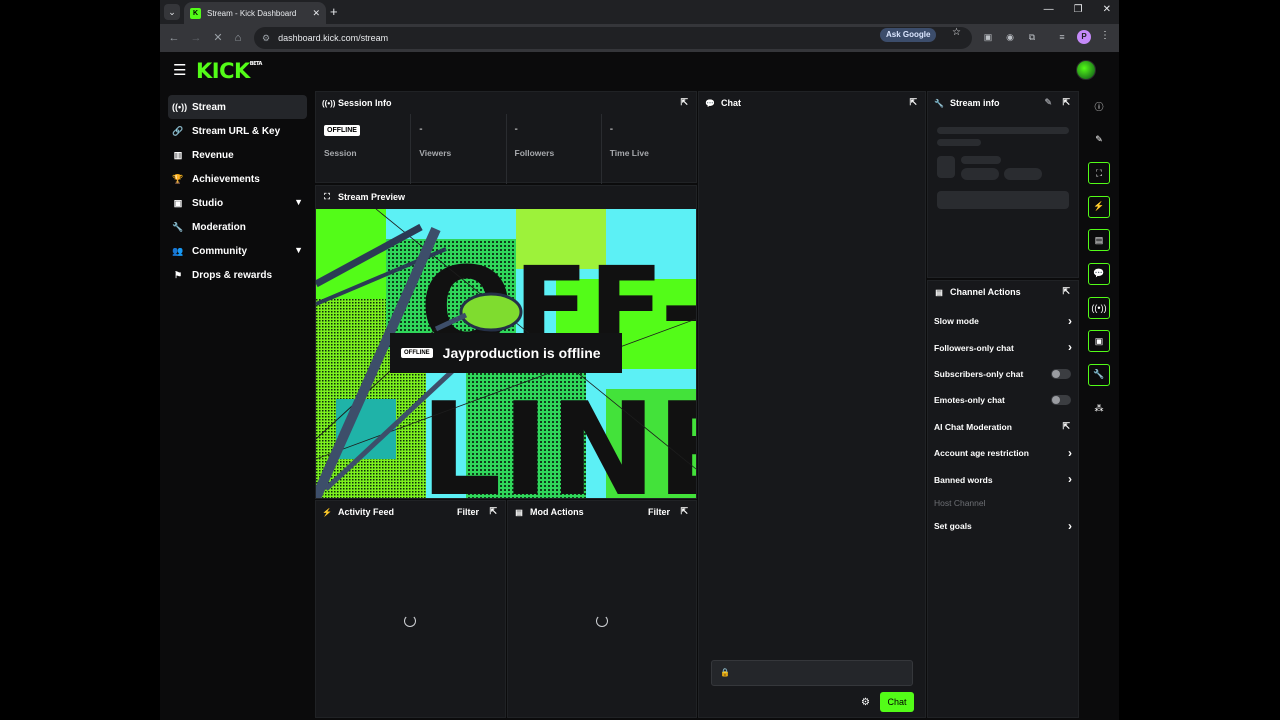 Image resolution: width=1280 pixels, height=720 pixels. Describe the element at coordinates (980, 174) in the screenshot. I see `skeleton-pill` at that location.